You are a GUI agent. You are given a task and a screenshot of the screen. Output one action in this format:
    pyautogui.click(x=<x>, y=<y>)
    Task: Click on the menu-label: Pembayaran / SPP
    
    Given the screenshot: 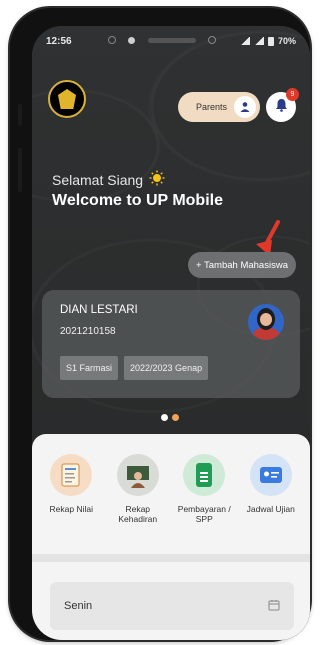 What is the action you would take?
    pyautogui.click(x=204, y=514)
    